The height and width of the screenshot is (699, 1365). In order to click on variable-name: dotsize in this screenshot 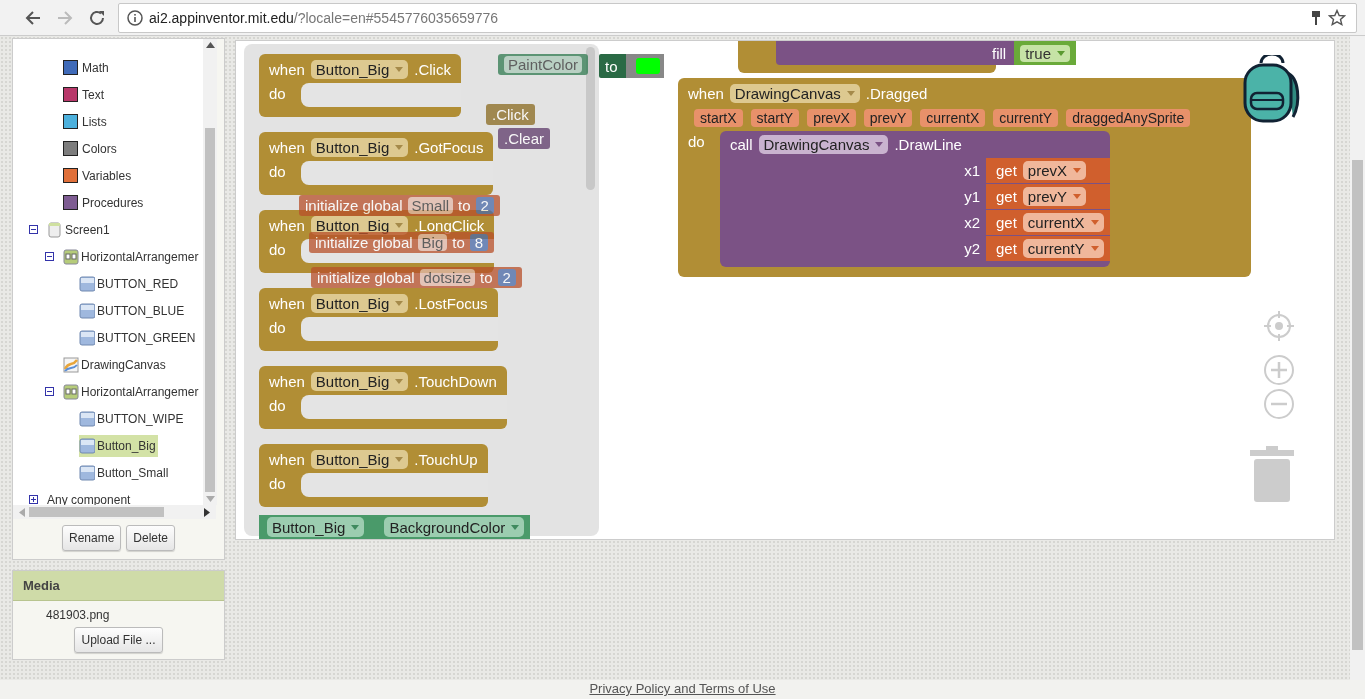, I will do `click(447, 277)`.